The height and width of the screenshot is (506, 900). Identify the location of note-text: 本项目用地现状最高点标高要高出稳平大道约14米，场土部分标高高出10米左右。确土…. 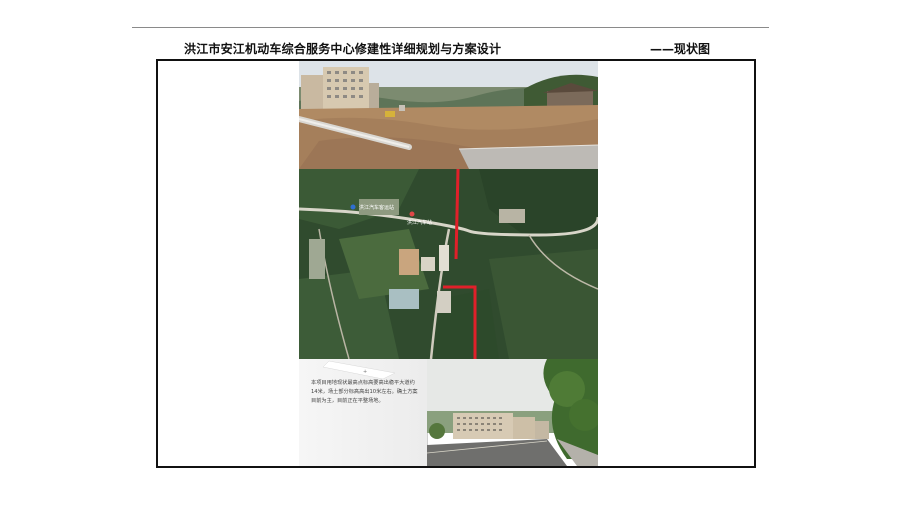
(364, 392).